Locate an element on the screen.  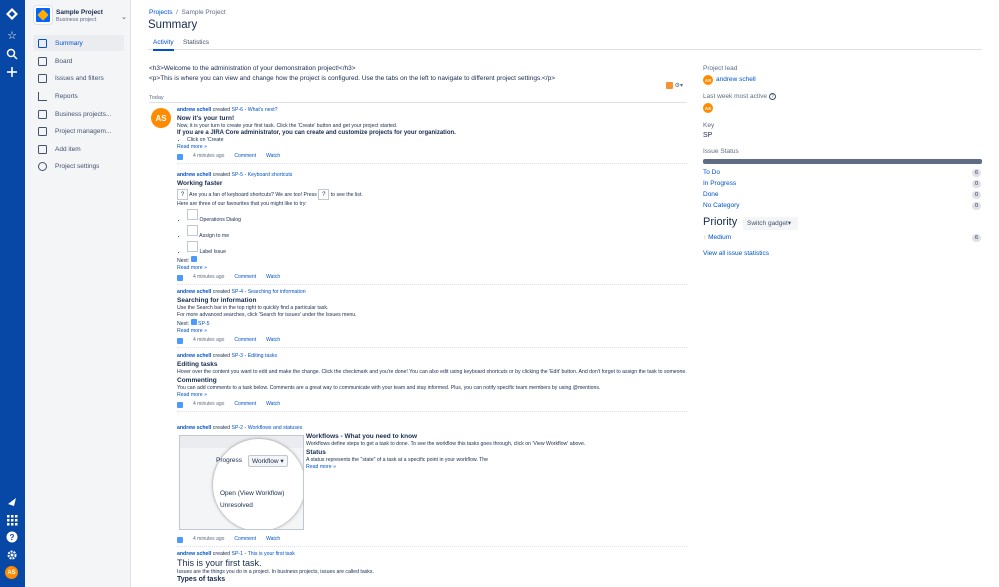
issue-key-link: SP-1 is located at coordinates (238, 554).